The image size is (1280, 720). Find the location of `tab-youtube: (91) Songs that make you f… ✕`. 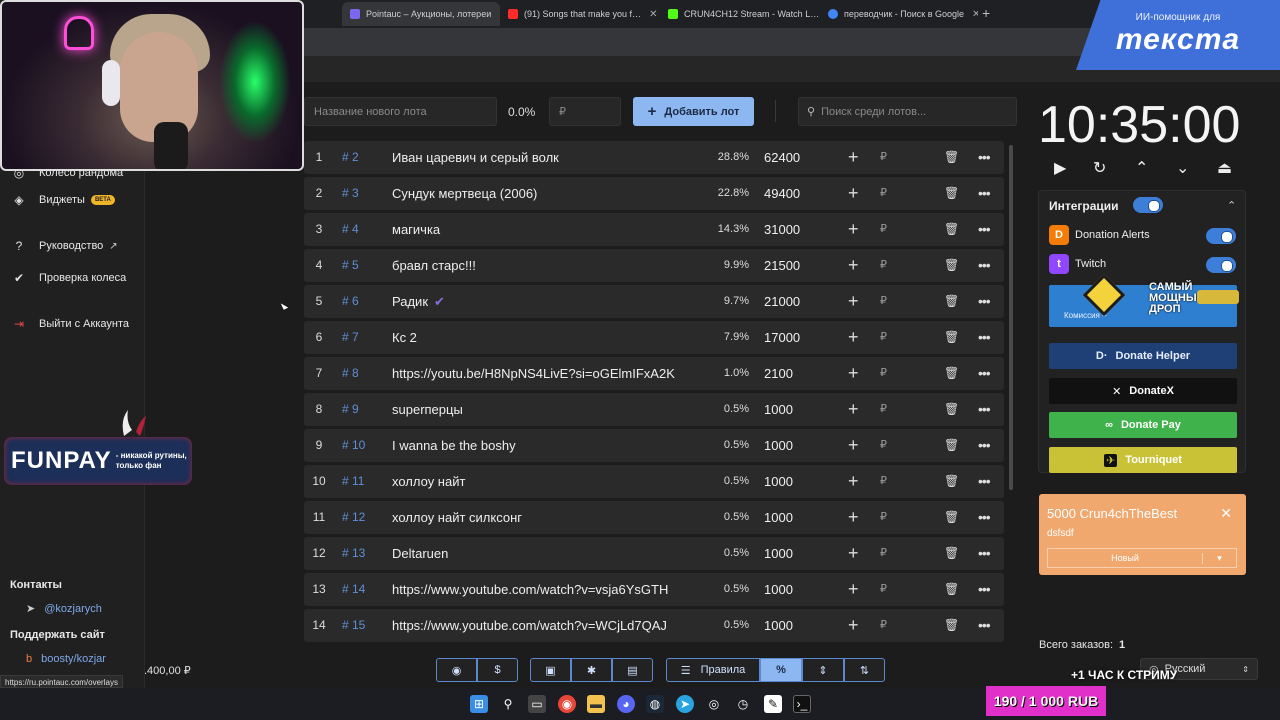

tab-youtube: (91) Songs that make you f… ✕ is located at coordinates (580, 14).